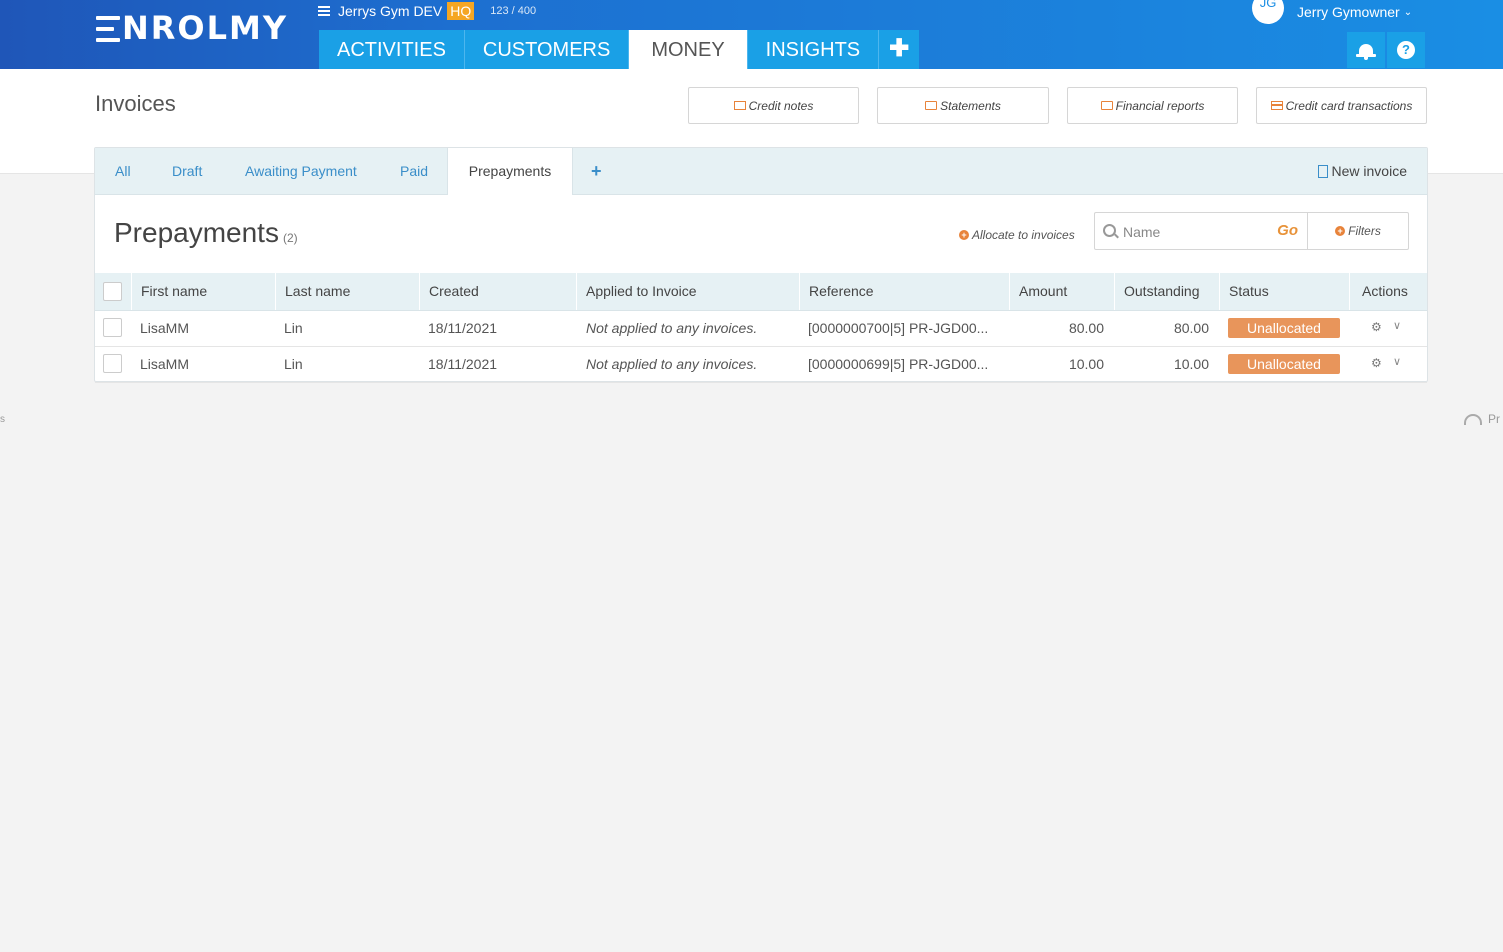 The width and height of the screenshot is (1503, 952). I want to click on column-header-applied-to-invoice: Applied to Invoice, so click(687, 291).